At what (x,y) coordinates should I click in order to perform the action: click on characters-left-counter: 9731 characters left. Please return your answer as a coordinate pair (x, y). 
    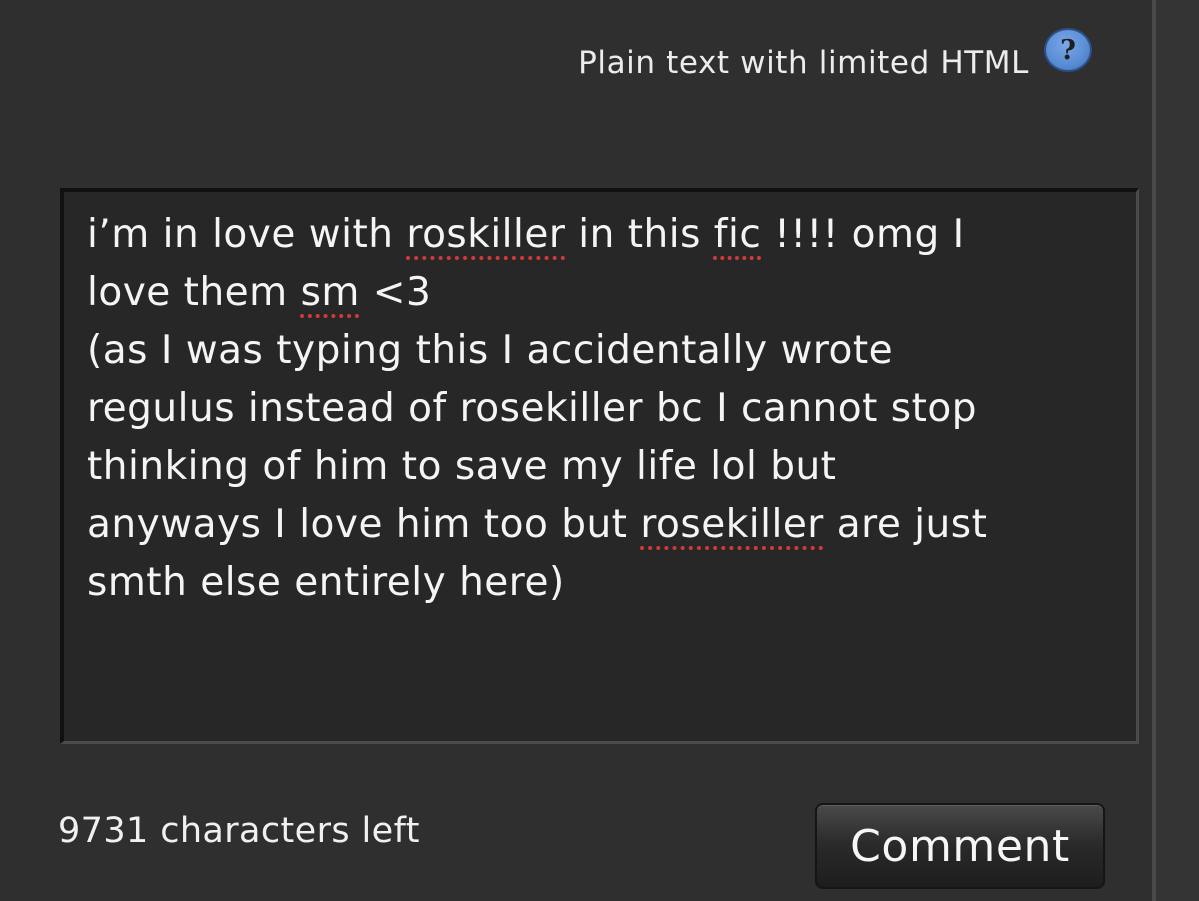
    Looking at the image, I should click on (239, 831).